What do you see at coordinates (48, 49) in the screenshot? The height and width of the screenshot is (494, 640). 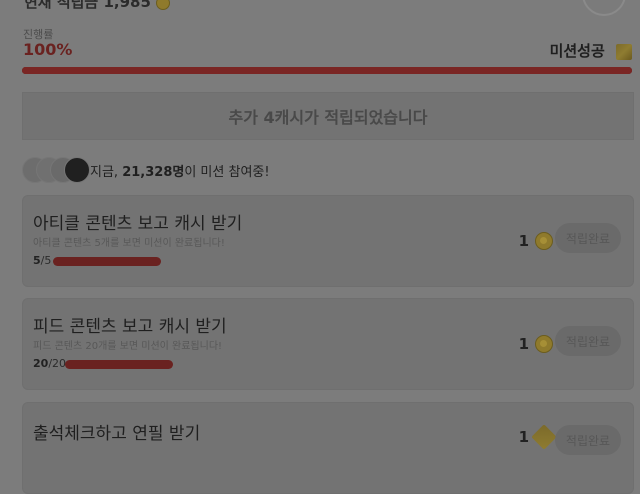 I see `progress-percent: 100%` at bounding box center [48, 49].